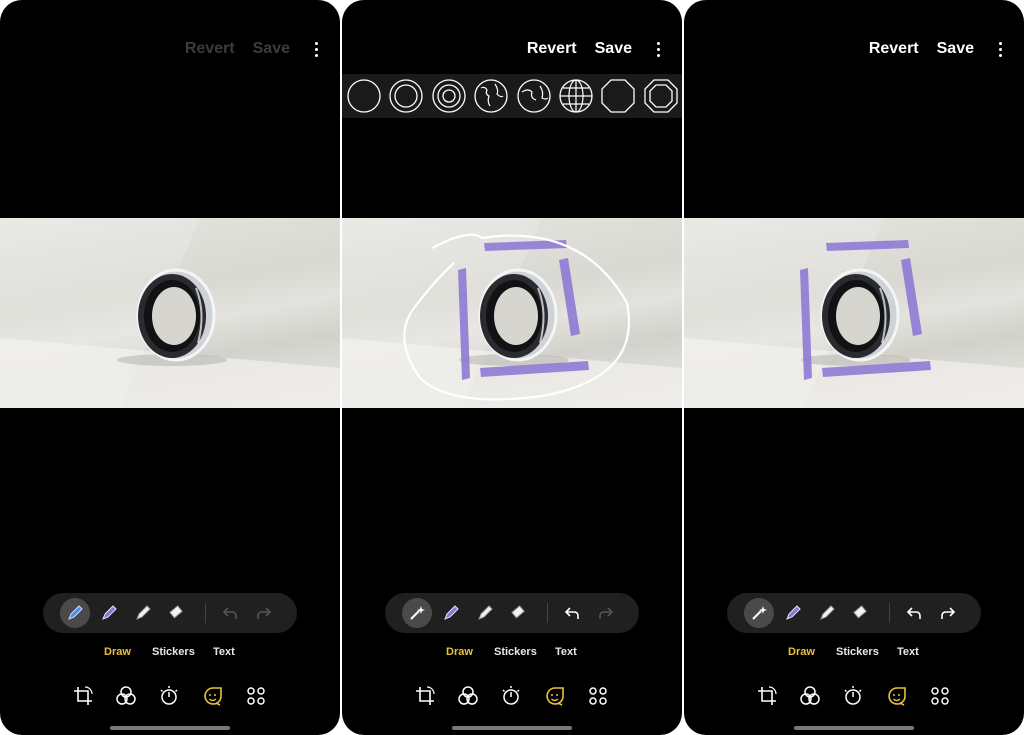 The width and height of the screenshot is (1024, 735). Describe the element at coordinates (491, 96) in the screenshot. I see `globe-shape-icon` at that location.